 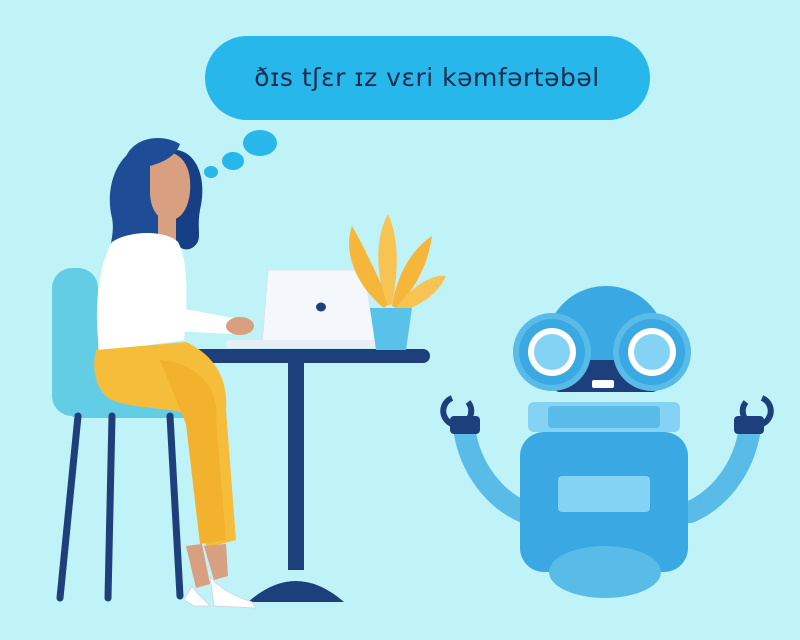 I want to click on robot-neck-band, so click(x=604, y=417).